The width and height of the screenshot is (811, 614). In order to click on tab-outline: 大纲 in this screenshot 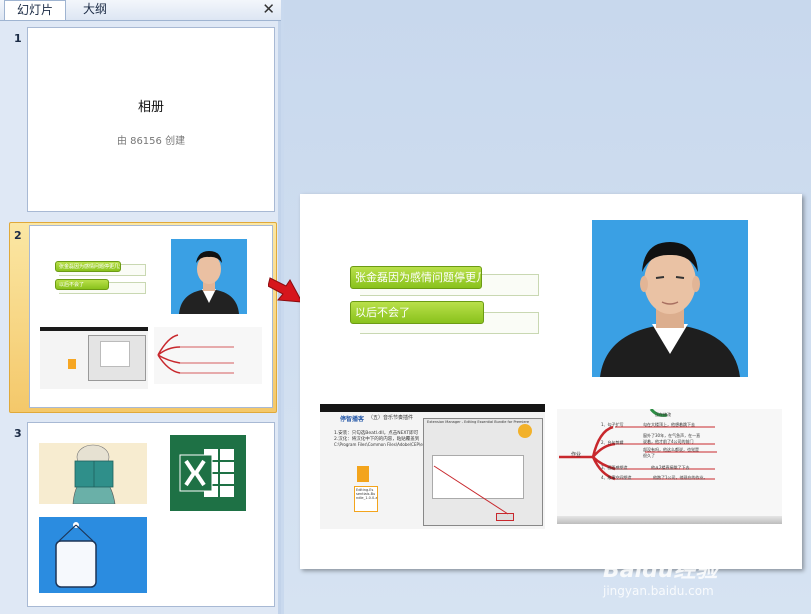, I will do `click(95, 10)`.